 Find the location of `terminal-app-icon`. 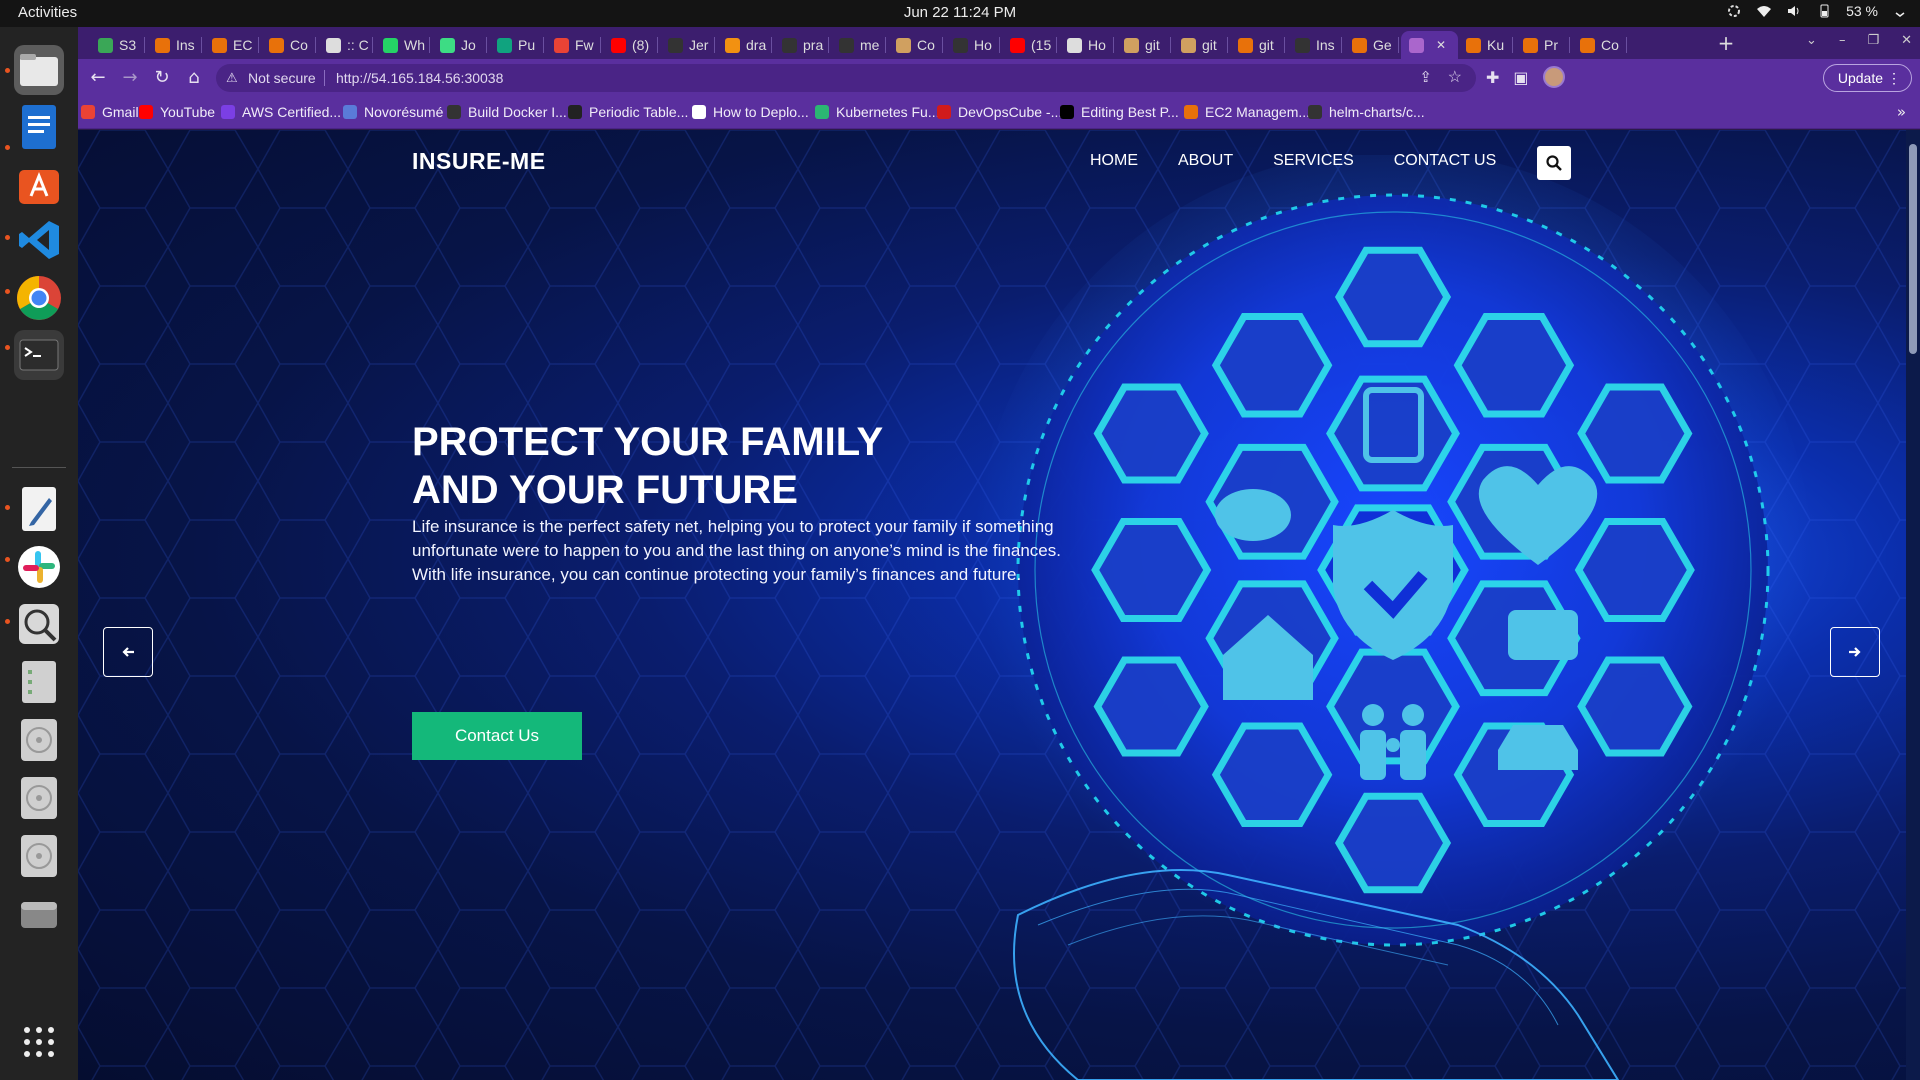

terminal-app-icon is located at coordinates (39, 355).